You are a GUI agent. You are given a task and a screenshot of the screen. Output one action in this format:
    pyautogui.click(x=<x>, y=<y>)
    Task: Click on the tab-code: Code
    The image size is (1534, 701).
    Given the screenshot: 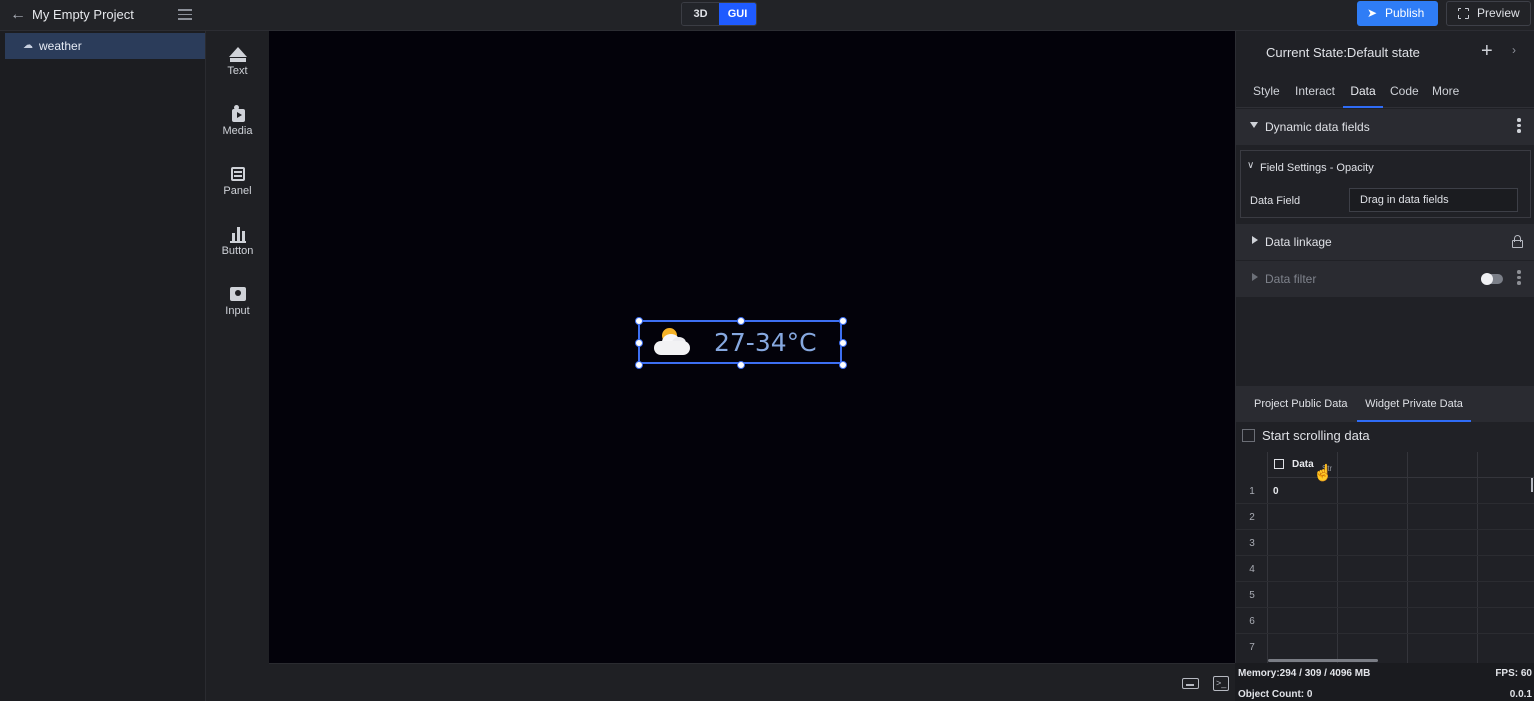 What is the action you would take?
    pyautogui.click(x=1404, y=91)
    